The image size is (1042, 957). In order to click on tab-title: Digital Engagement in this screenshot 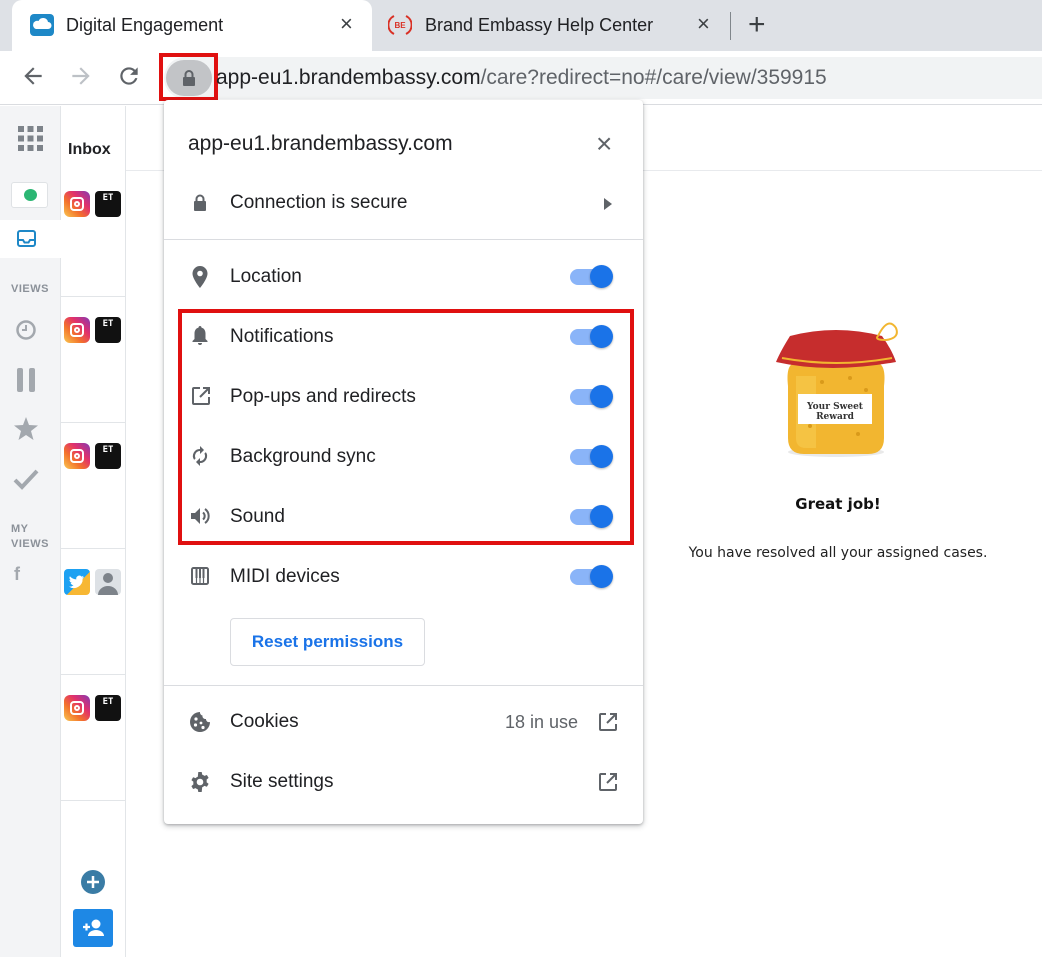, I will do `click(145, 25)`.